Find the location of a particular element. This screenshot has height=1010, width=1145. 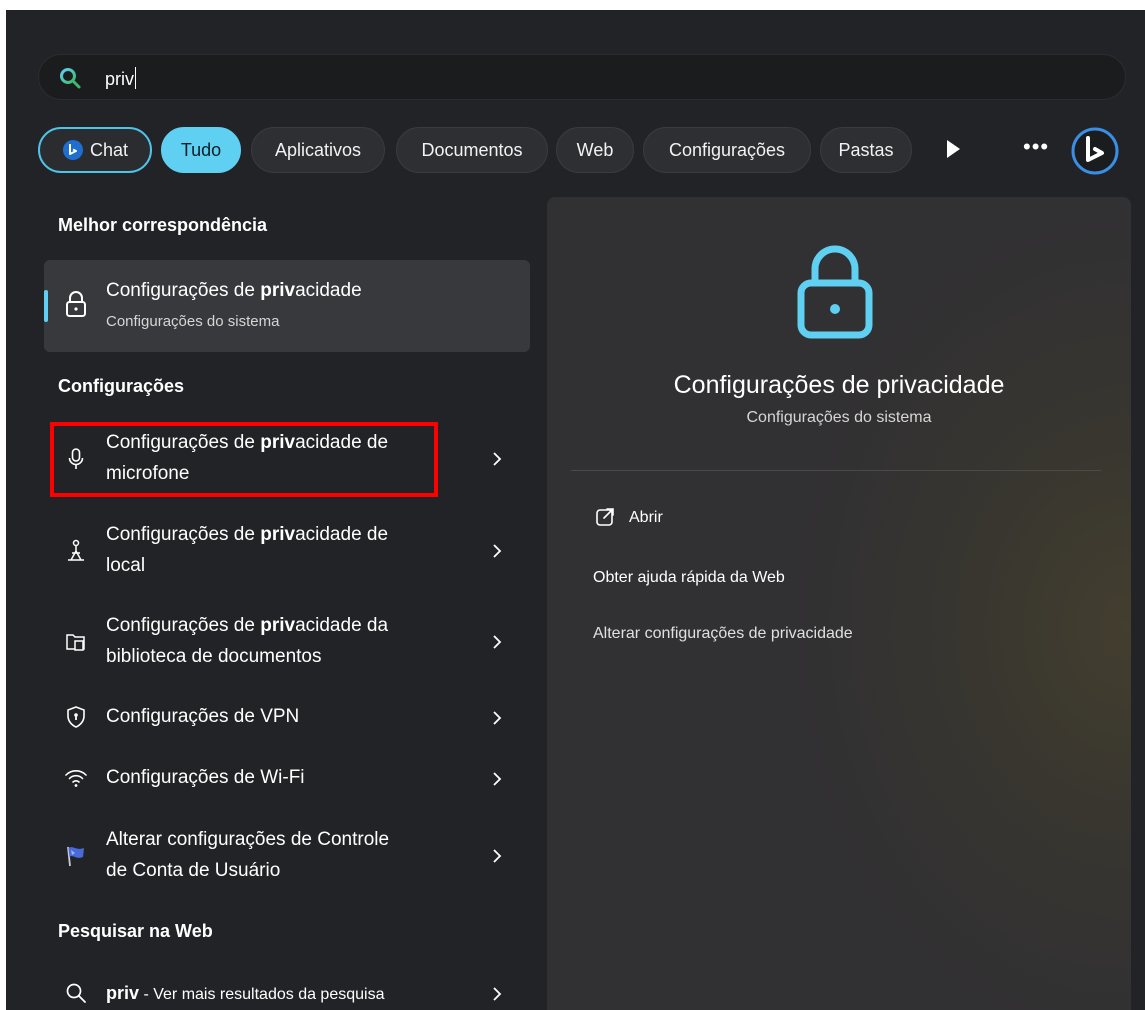

uac-flag-icon is located at coordinates (75, 856).